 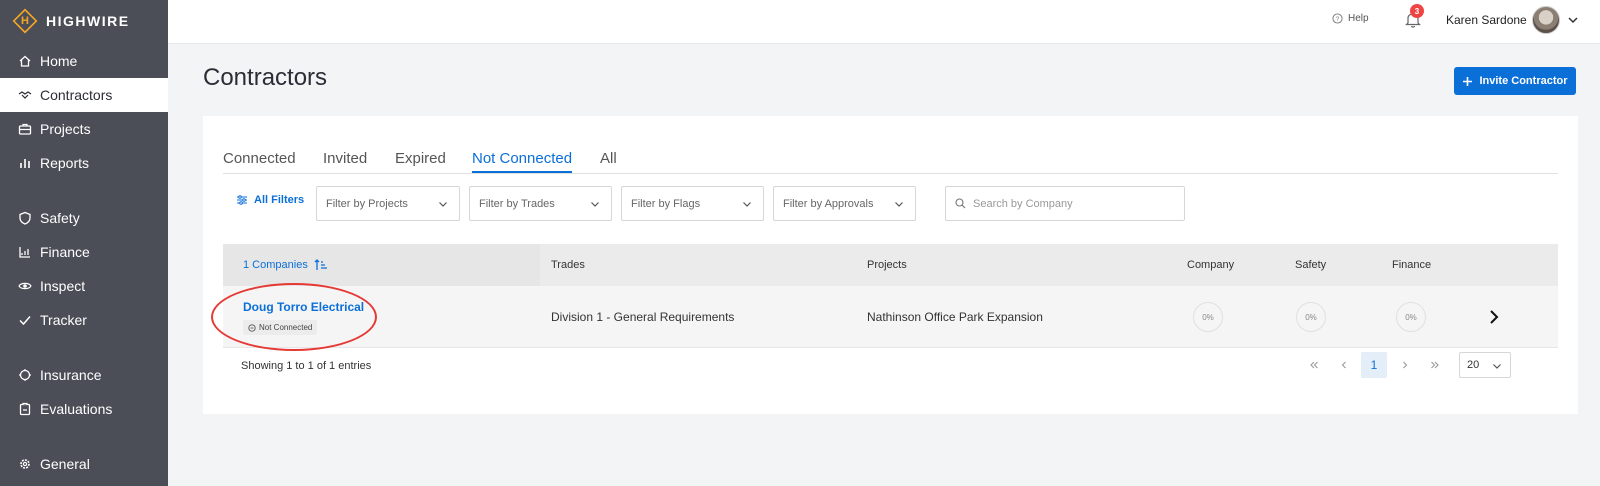 What do you see at coordinates (1417, 11) in the screenshot?
I see `notification-count-badge: 3` at bounding box center [1417, 11].